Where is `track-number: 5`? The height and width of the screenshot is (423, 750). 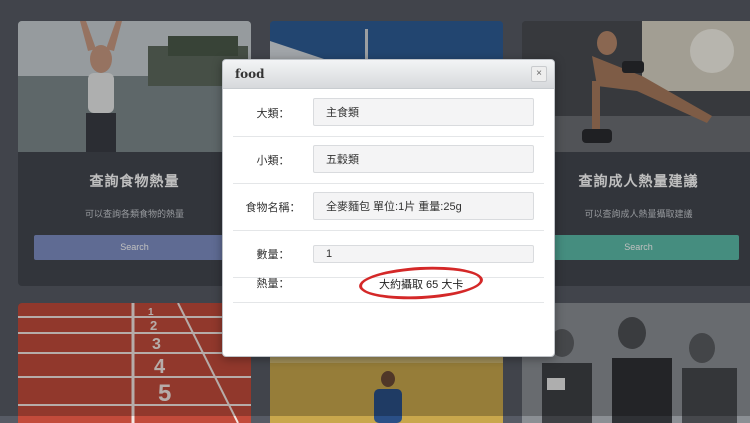 track-number: 5 is located at coordinates (164, 393).